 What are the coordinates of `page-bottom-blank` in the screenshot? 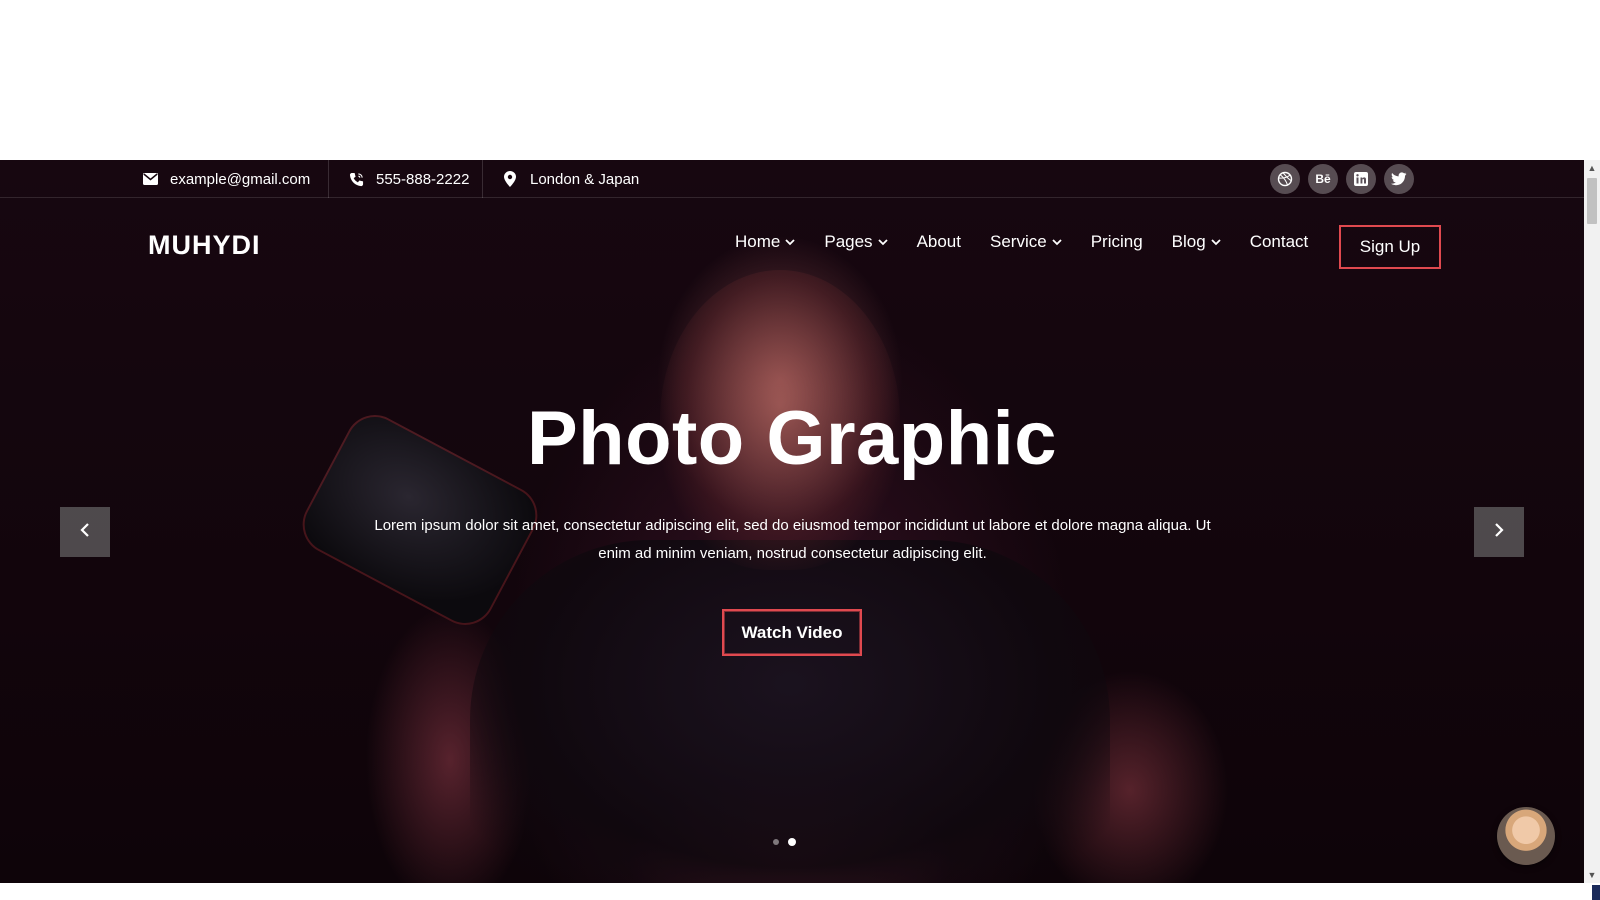 It's located at (800, 891).